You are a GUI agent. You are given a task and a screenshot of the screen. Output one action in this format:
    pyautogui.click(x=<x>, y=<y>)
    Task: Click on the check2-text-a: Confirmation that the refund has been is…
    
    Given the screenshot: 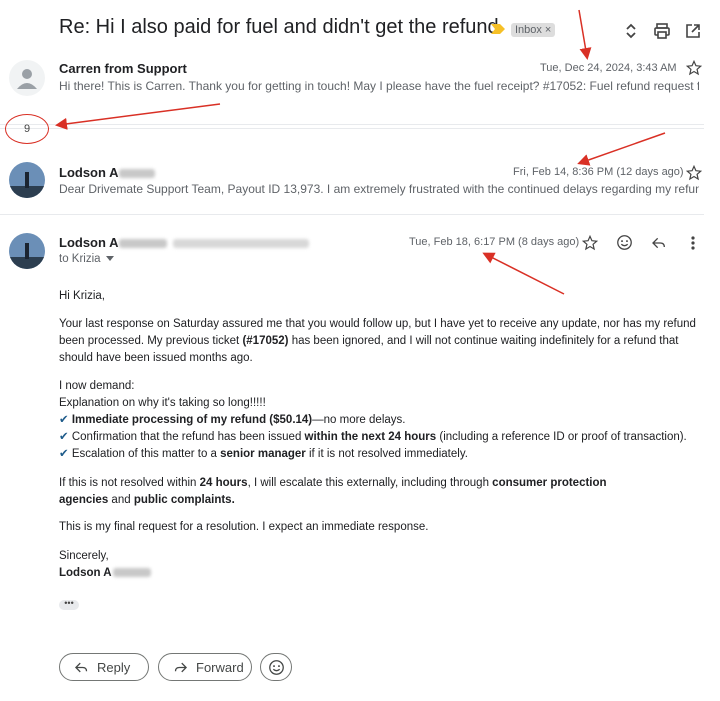 What is the action you would take?
    pyautogui.click(x=188, y=437)
    